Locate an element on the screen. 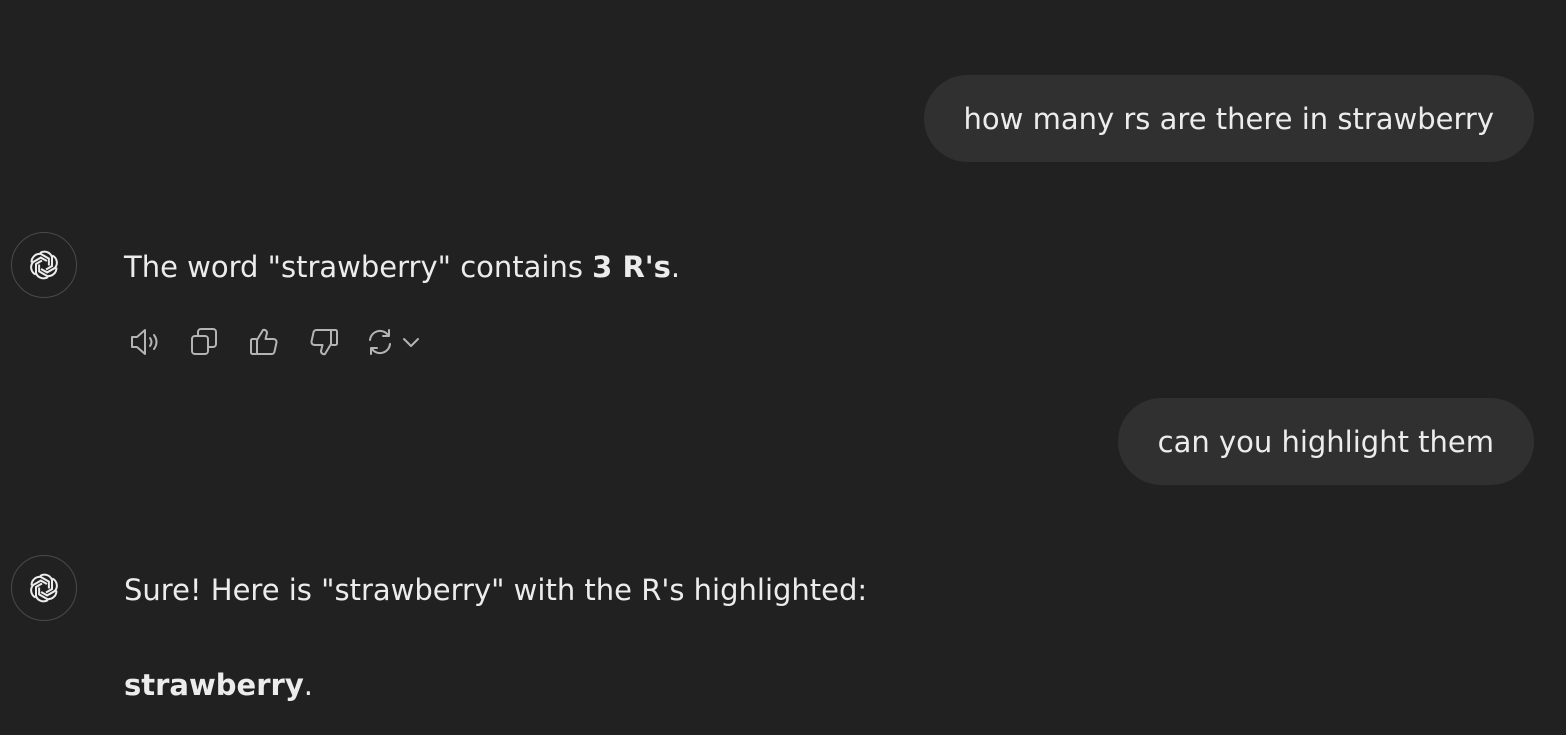 The width and height of the screenshot is (1566, 735). assistant-text-bold: 3 R's is located at coordinates (631, 267).